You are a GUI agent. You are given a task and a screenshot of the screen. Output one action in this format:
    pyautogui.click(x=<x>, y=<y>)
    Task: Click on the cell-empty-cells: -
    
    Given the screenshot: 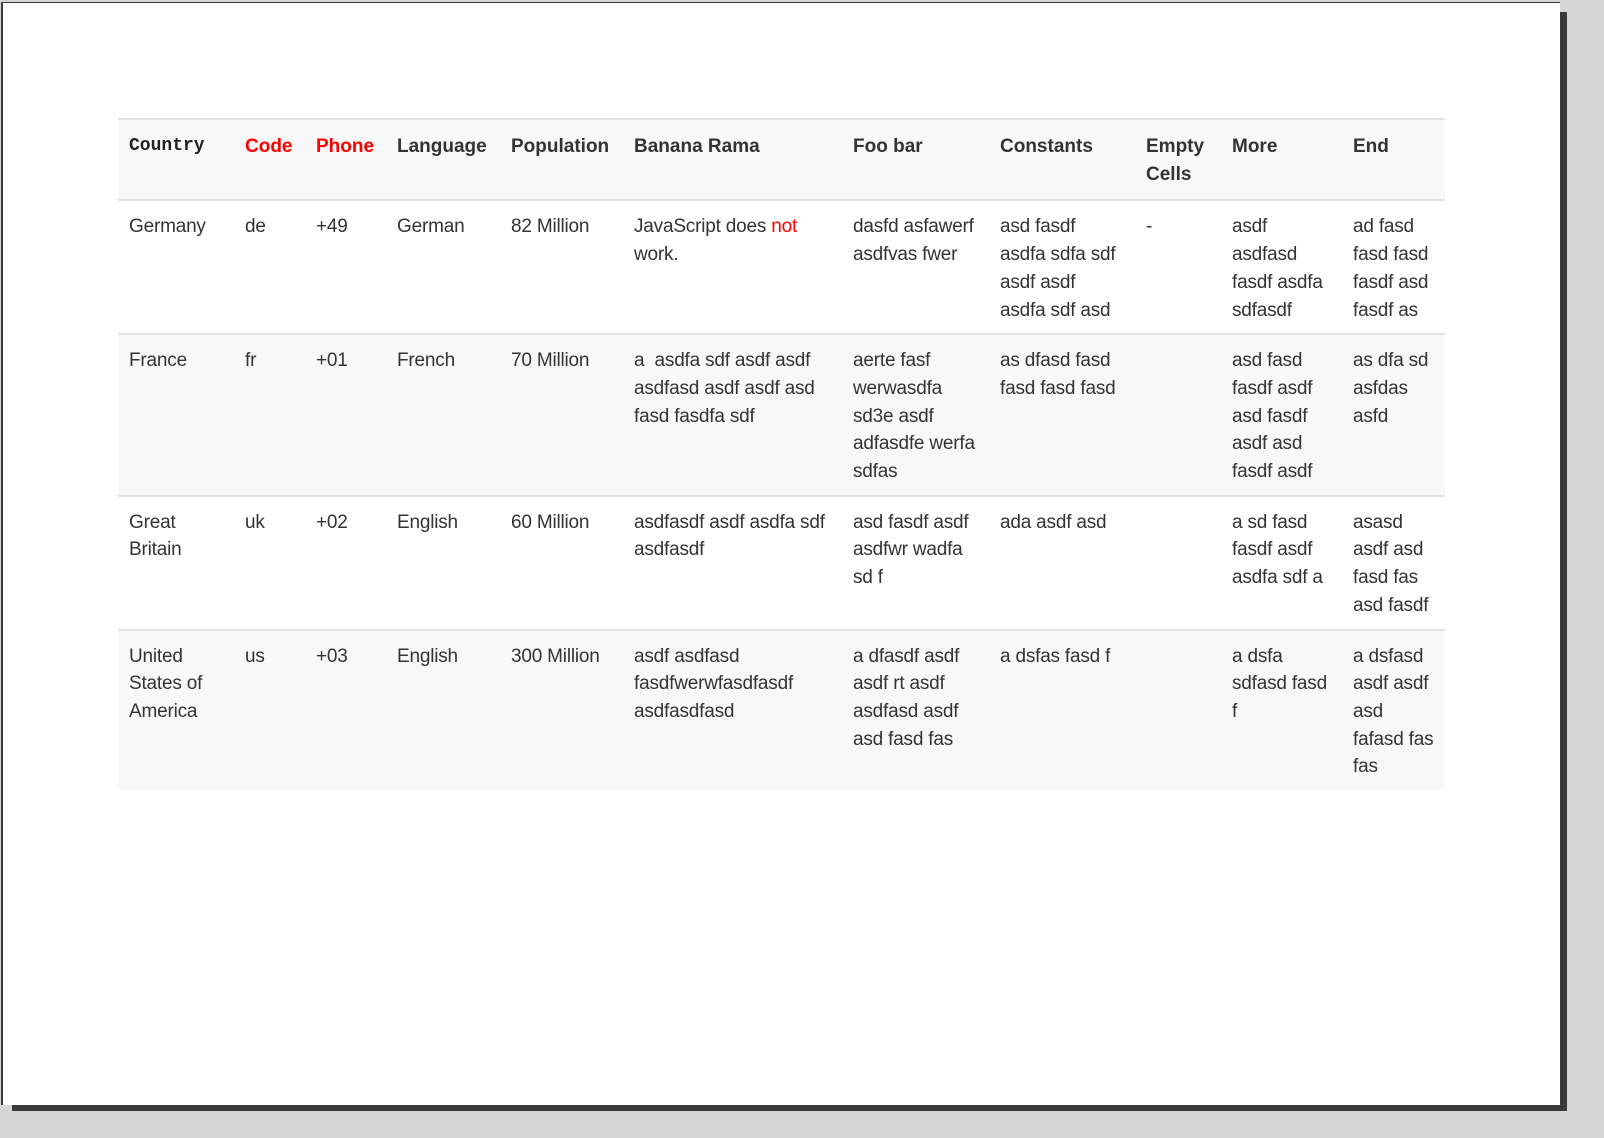 What is the action you would take?
    pyautogui.click(x=1178, y=267)
    